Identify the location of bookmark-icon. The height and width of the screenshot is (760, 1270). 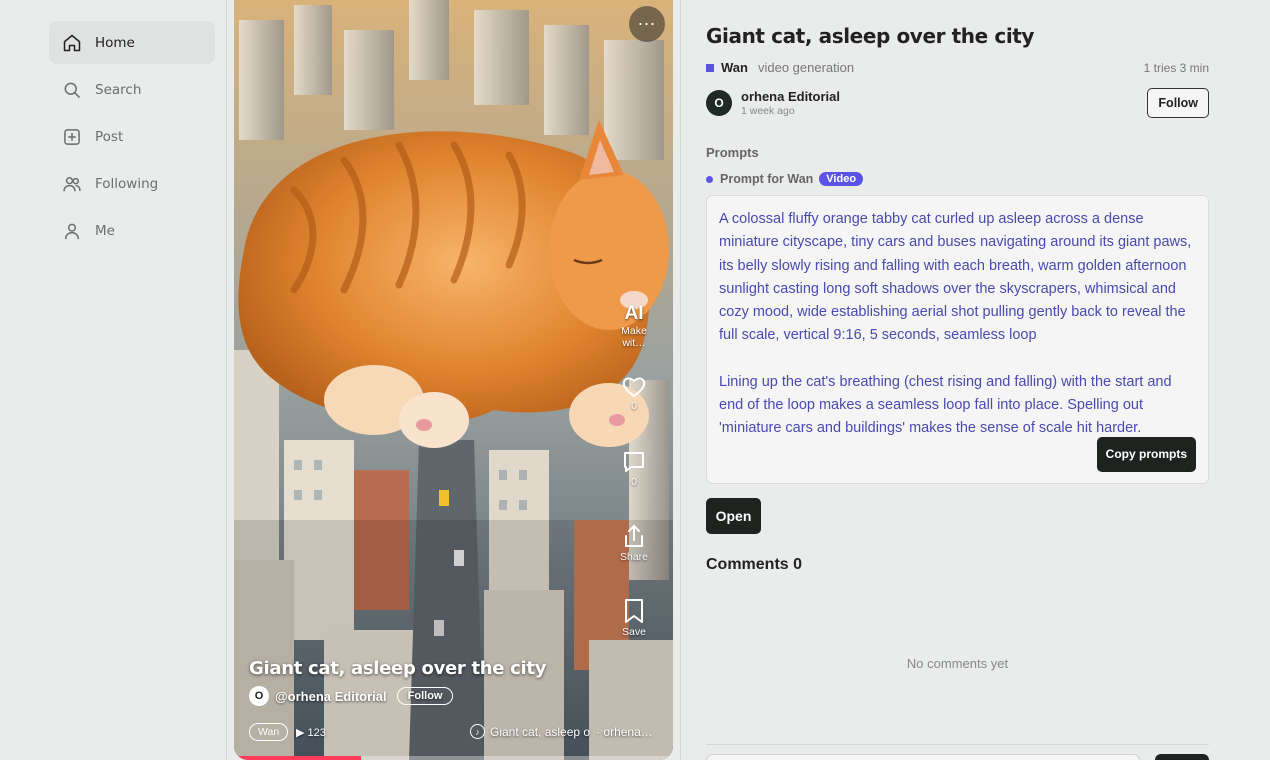
(634, 611).